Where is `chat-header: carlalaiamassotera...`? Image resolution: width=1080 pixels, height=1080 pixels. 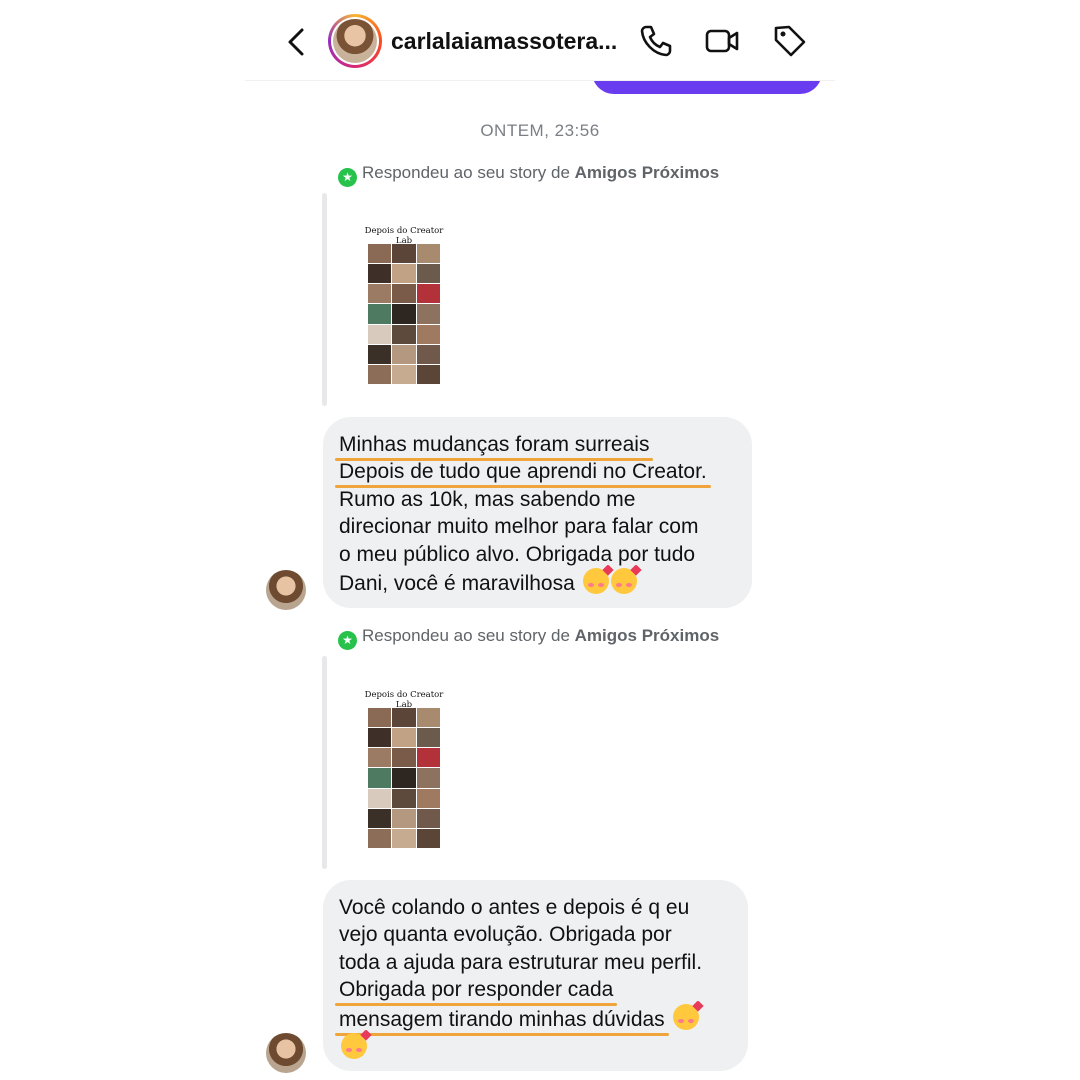
chat-header: carlalaiamassotera... is located at coordinates (540, 40).